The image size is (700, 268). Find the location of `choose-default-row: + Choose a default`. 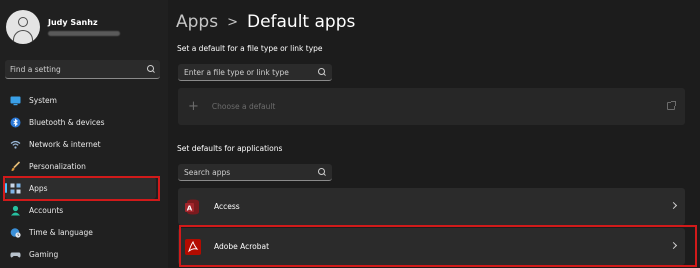

choose-default-row: + Choose a default is located at coordinates (431, 106).